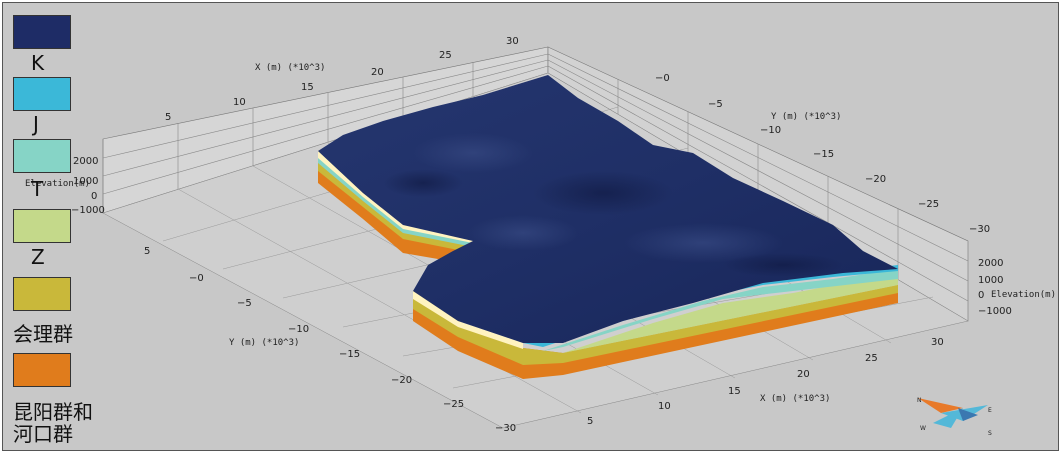  I want to click on y-tick-right: −10, so click(770, 130).